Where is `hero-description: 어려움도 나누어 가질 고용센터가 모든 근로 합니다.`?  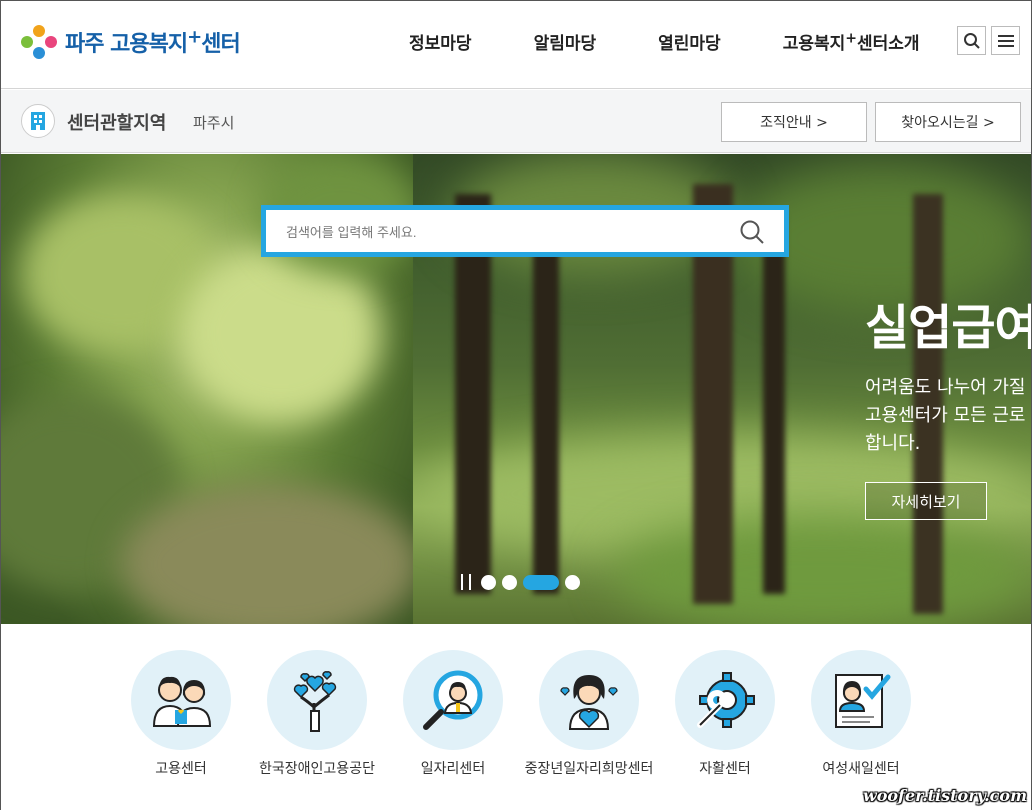 hero-description: 어려움도 나누어 가질 고용센터가 모든 근로 합니다. is located at coordinates (948, 416).